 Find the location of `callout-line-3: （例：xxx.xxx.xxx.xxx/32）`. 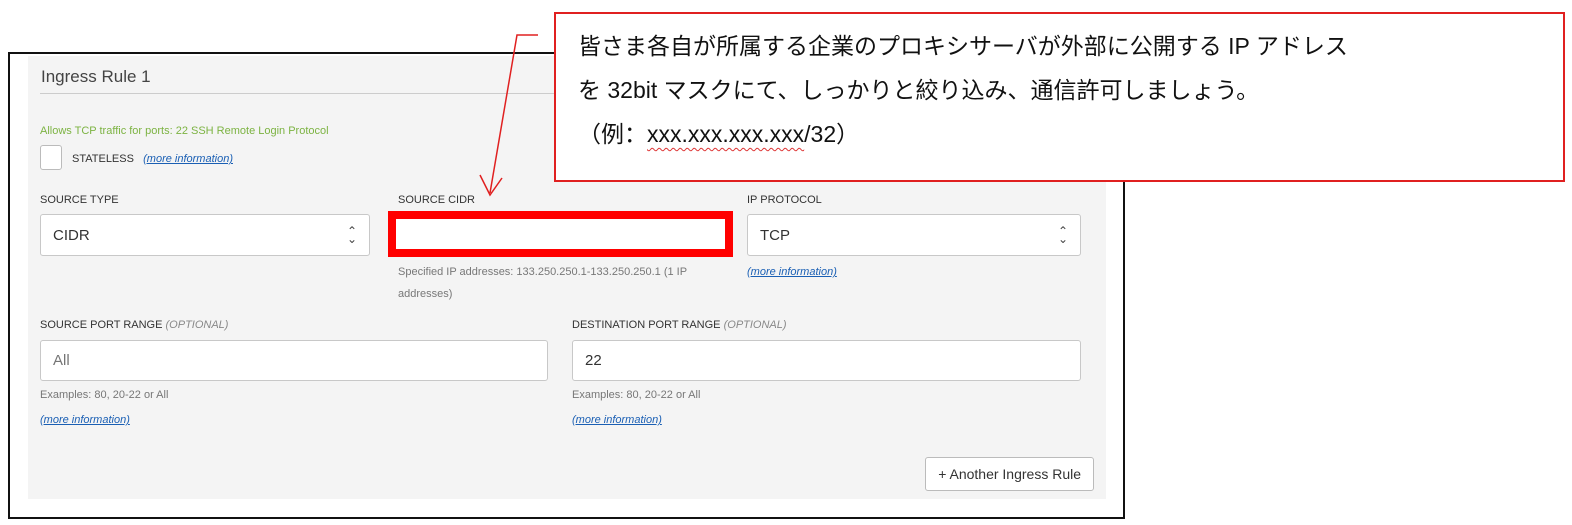

callout-line-3: （例：xxx.xxx.xxx.xxx/32） is located at coordinates (719, 134).